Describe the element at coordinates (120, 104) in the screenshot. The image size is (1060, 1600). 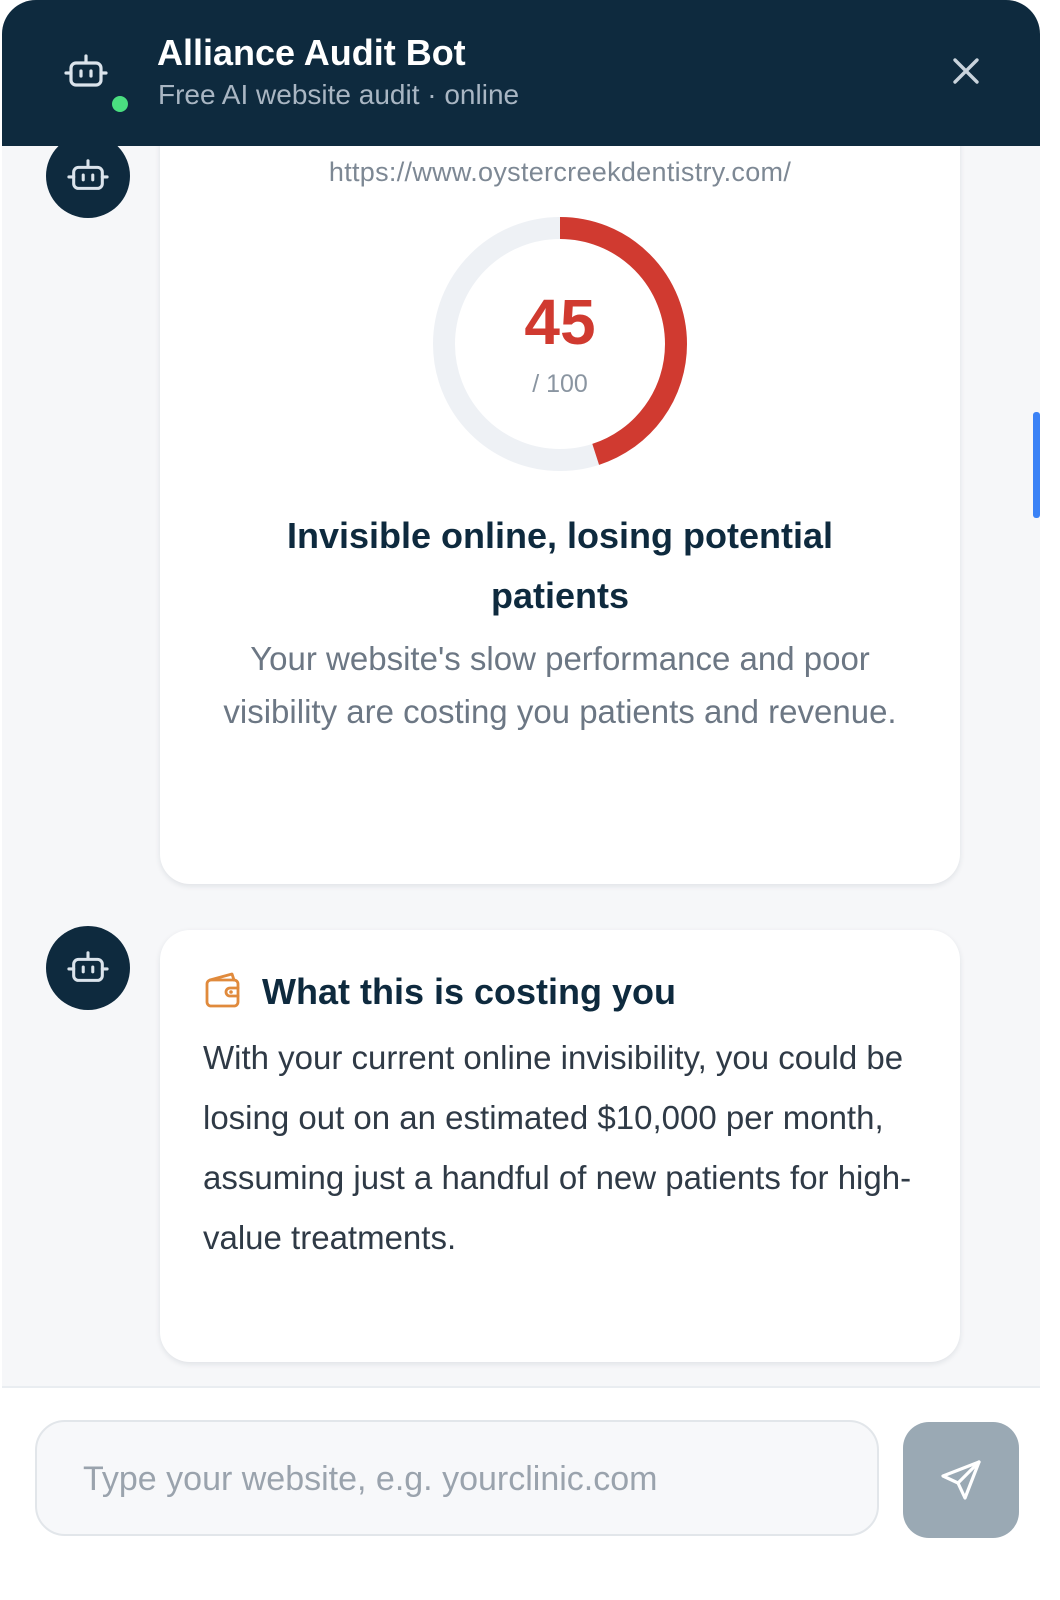
I see `online-status-dot` at that location.